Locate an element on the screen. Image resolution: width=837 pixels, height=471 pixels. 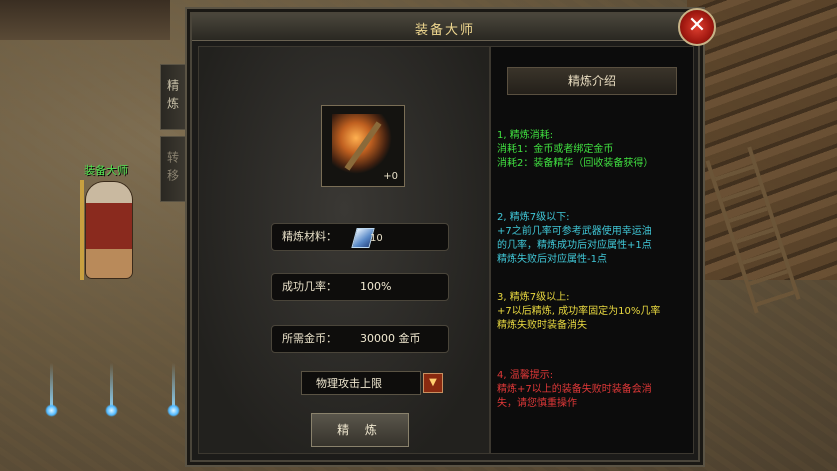
gold-label: 所需金币： is located at coordinates (309, 338).